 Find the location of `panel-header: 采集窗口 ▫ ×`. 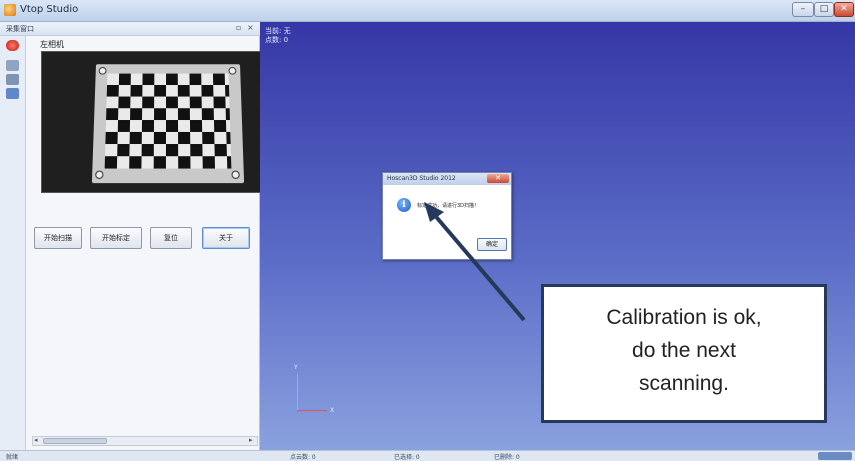

panel-header: 采集窗口 ▫ × is located at coordinates (130, 29).